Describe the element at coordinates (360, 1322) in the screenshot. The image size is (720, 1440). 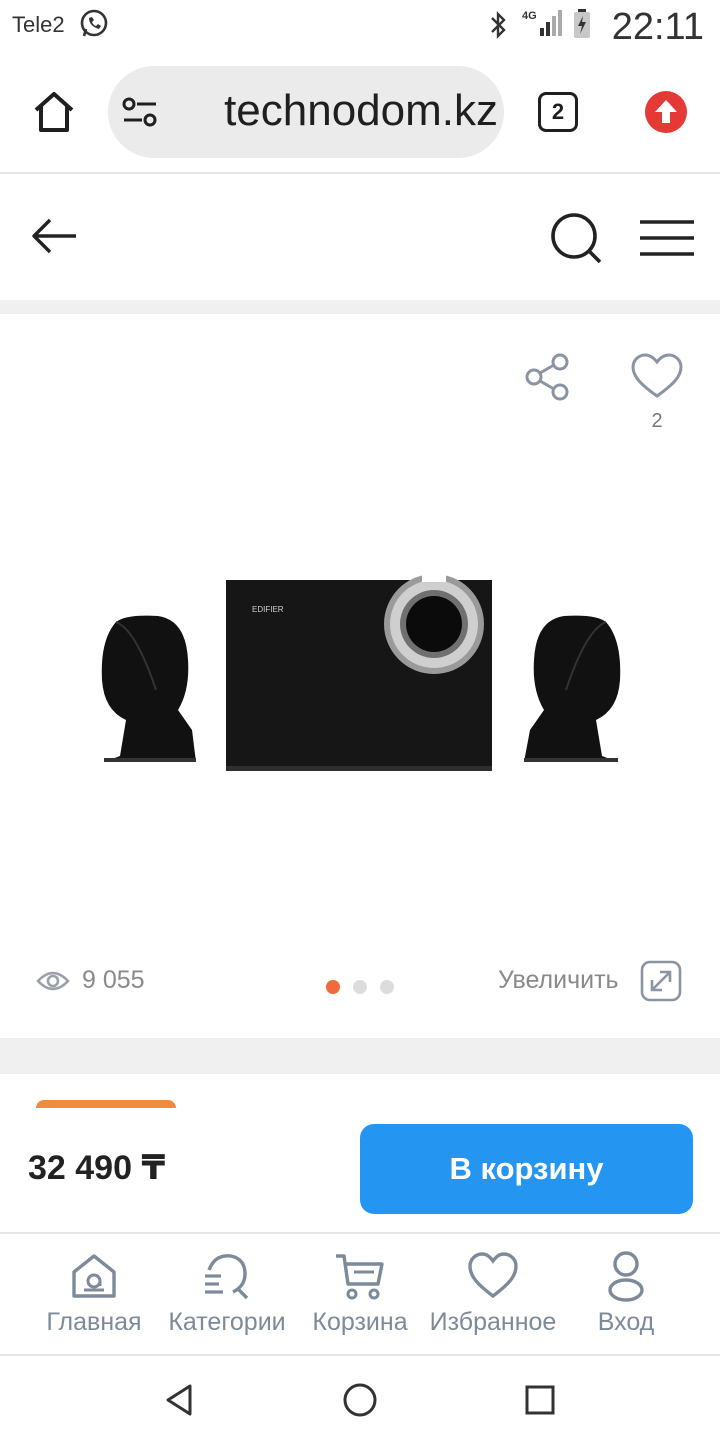
I see `nav-label: Корзина` at that location.